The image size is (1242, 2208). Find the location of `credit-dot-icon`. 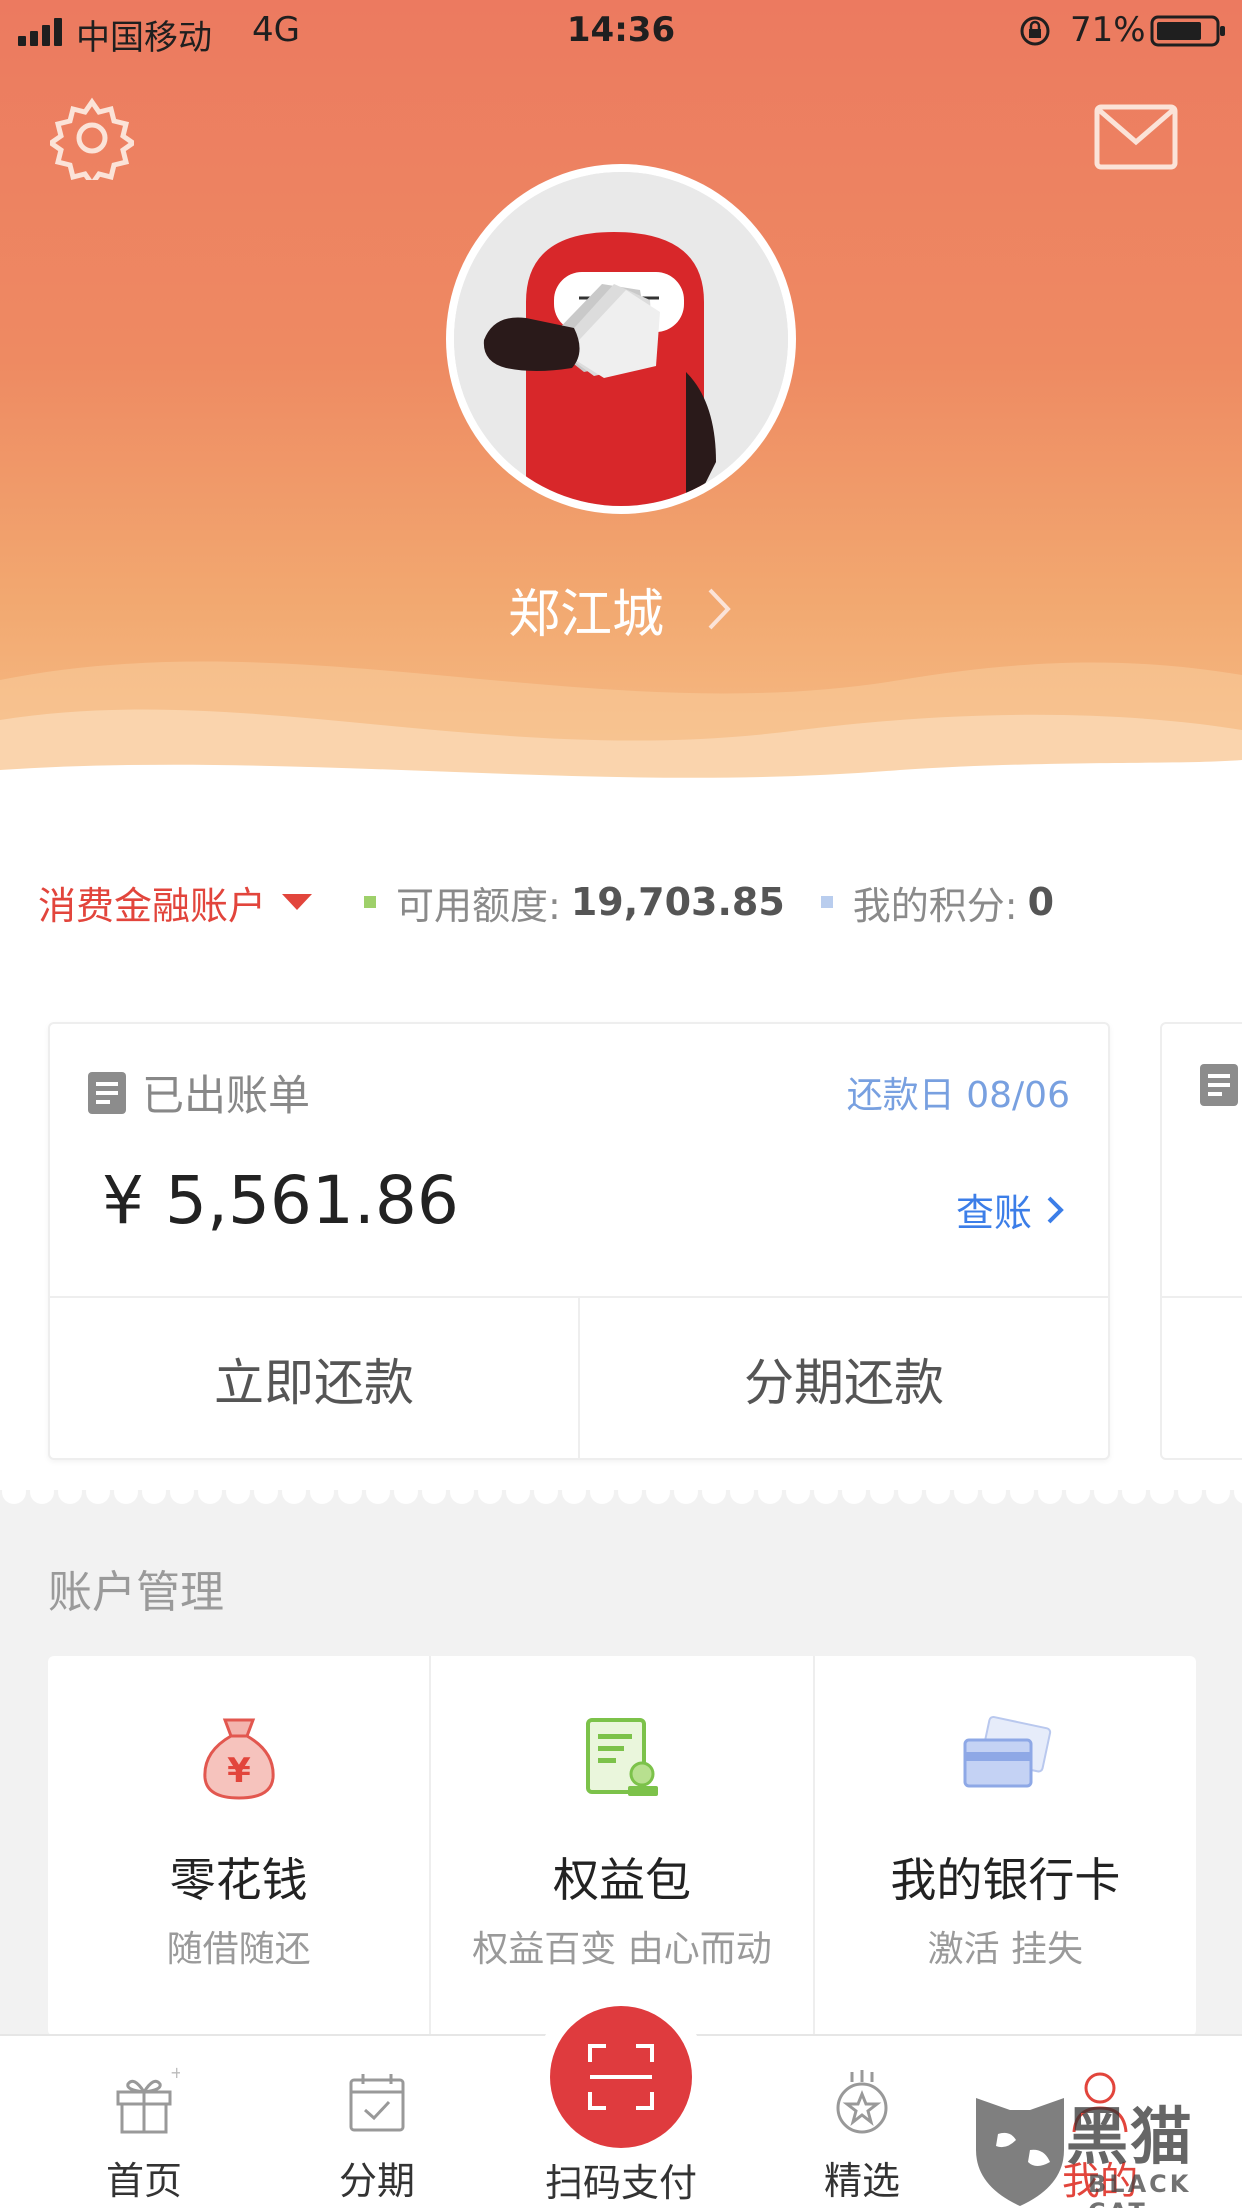

credit-dot-icon is located at coordinates (370, 902).